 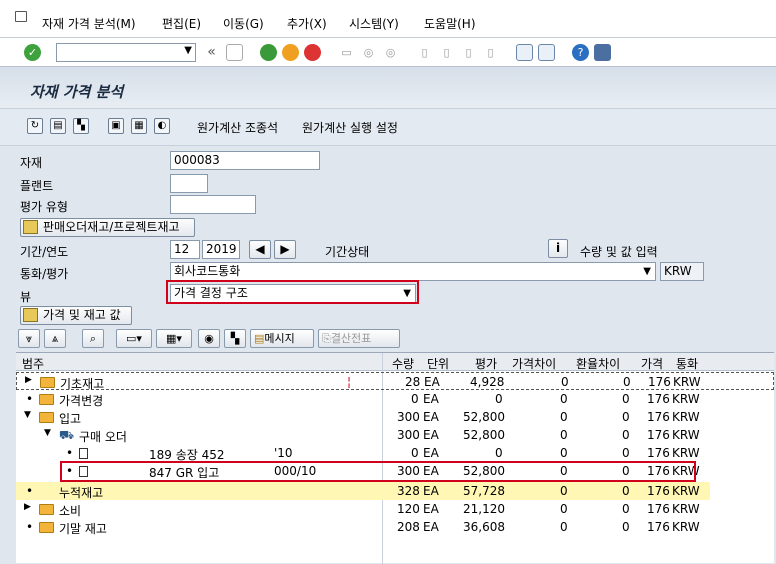 I want to click on costing-run-settings-button: 원가계산 실행 설정, so click(x=350, y=127).